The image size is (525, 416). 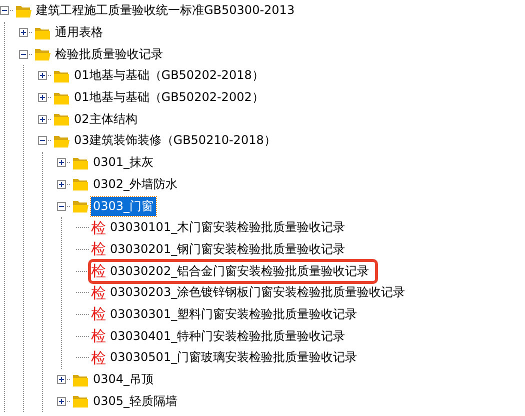 I want to click on tree-item: 0305_轻质隔墙, so click(x=135, y=401).